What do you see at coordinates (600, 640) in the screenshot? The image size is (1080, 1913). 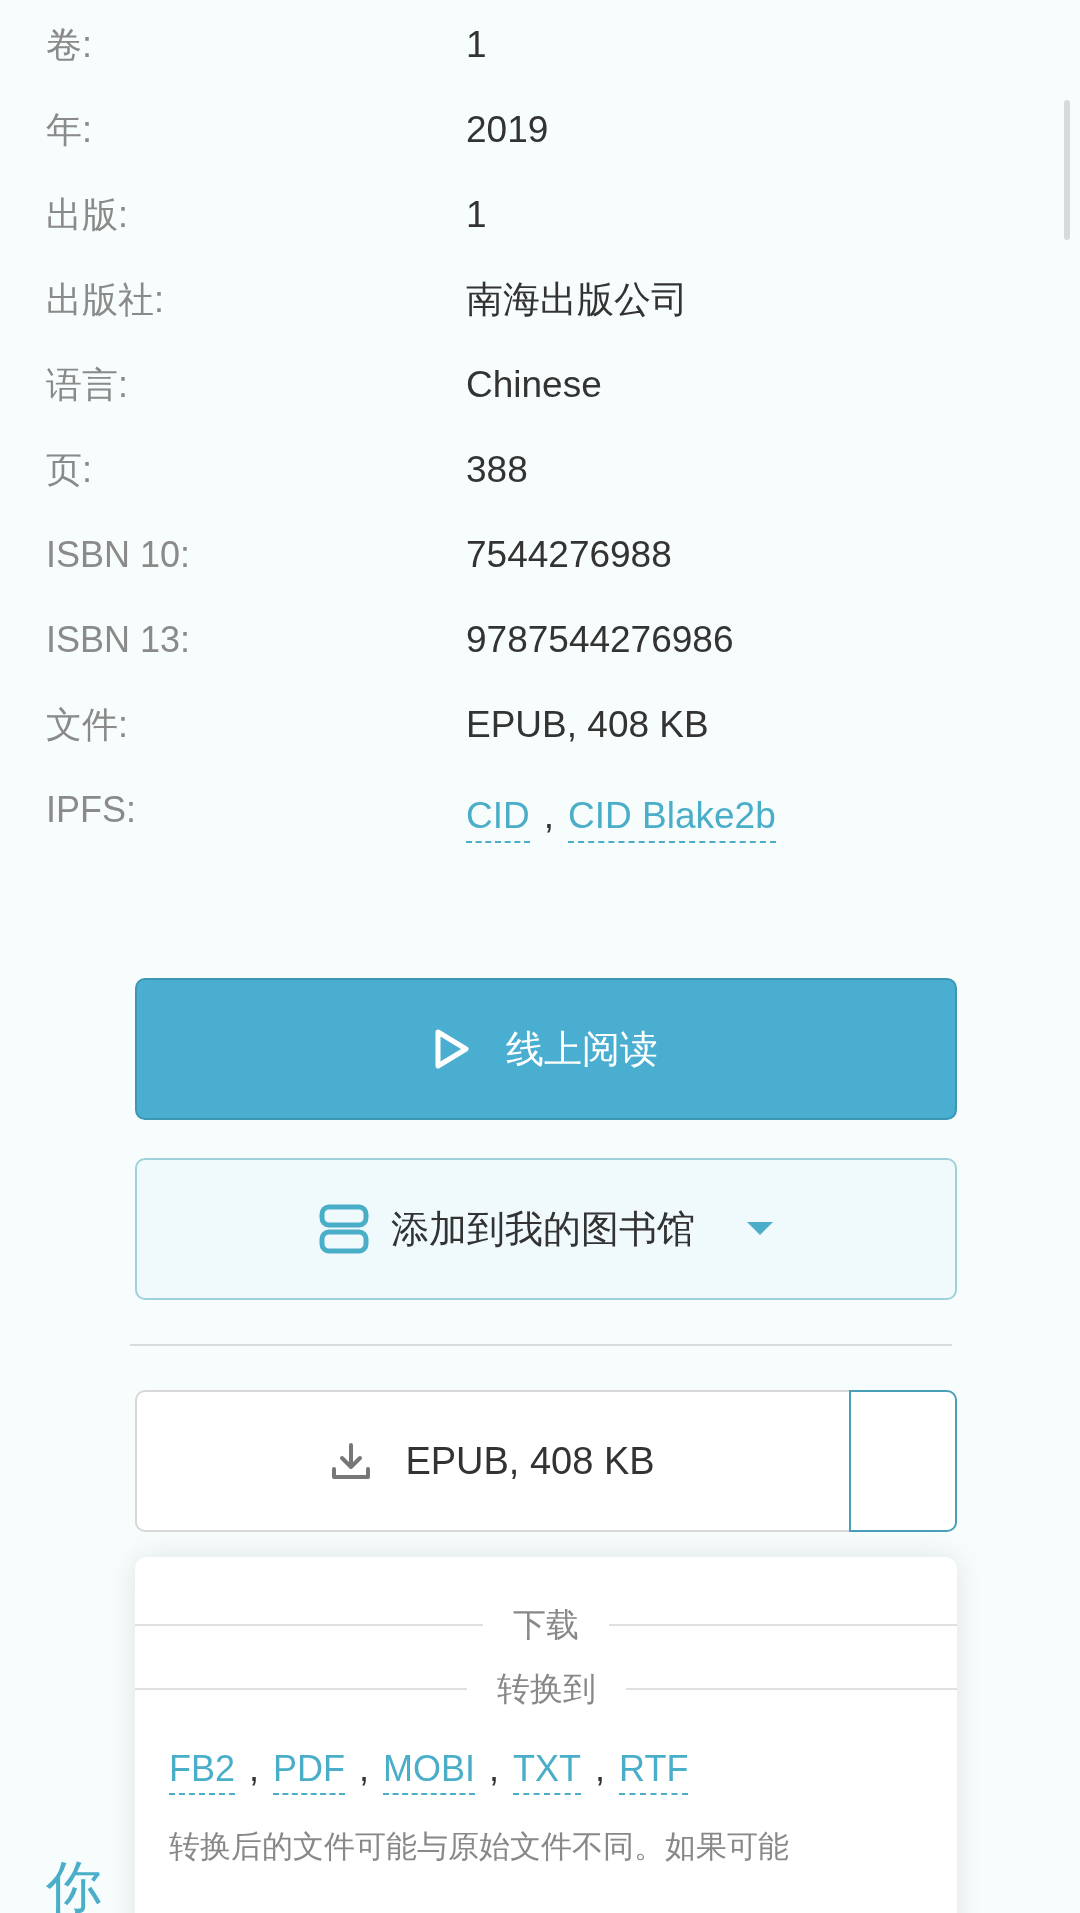 I see `detail-value: 9787544276986` at bounding box center [600, 640].